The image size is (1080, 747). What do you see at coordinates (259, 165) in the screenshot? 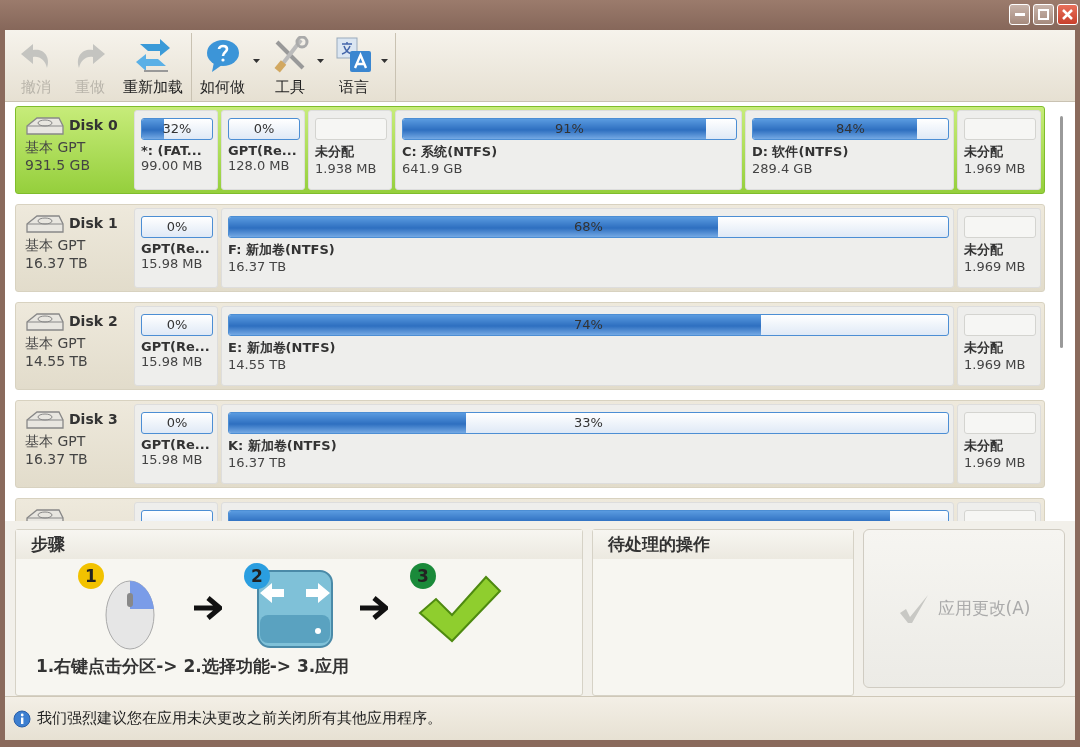
I see `partition-size: 128.0 MB` at bounding box center [259, 165].